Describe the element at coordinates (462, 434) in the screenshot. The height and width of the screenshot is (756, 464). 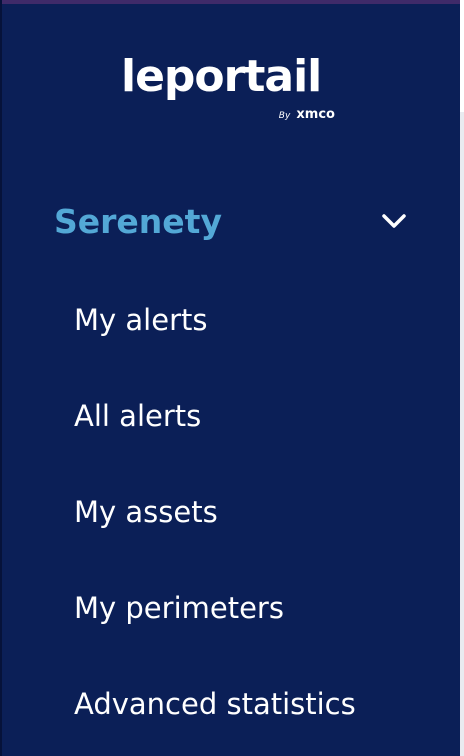
I see `content-area-edge-shadow` at that location.